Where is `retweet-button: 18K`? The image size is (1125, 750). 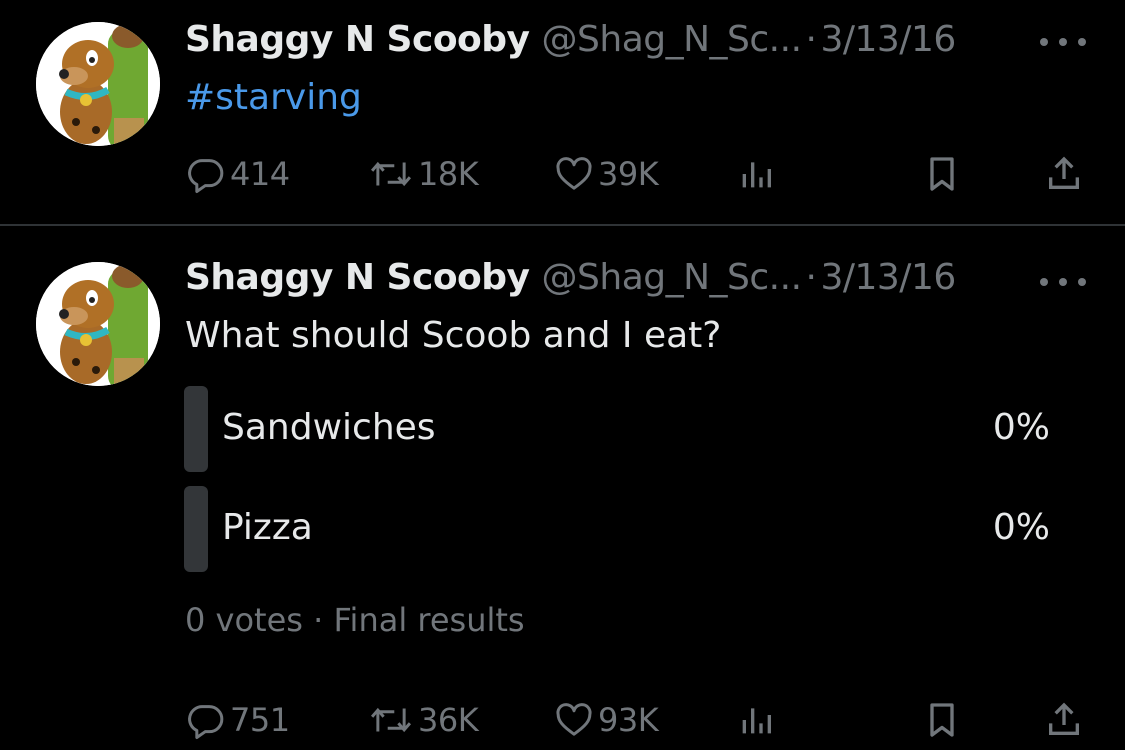
retweet-button: 18K is located at coordinates (423, 174).